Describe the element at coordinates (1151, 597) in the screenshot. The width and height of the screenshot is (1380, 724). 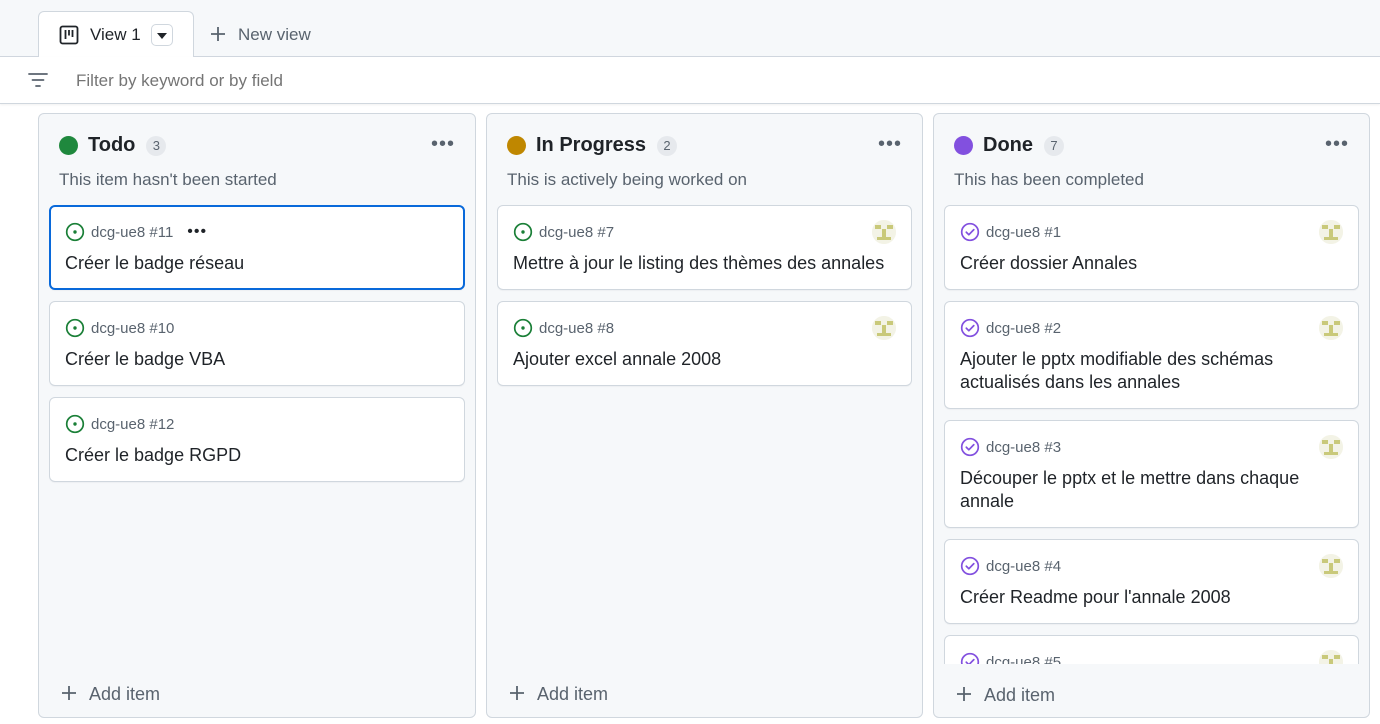
I see `issue-title: Créer Readme pour l'annale 2008` at that location.